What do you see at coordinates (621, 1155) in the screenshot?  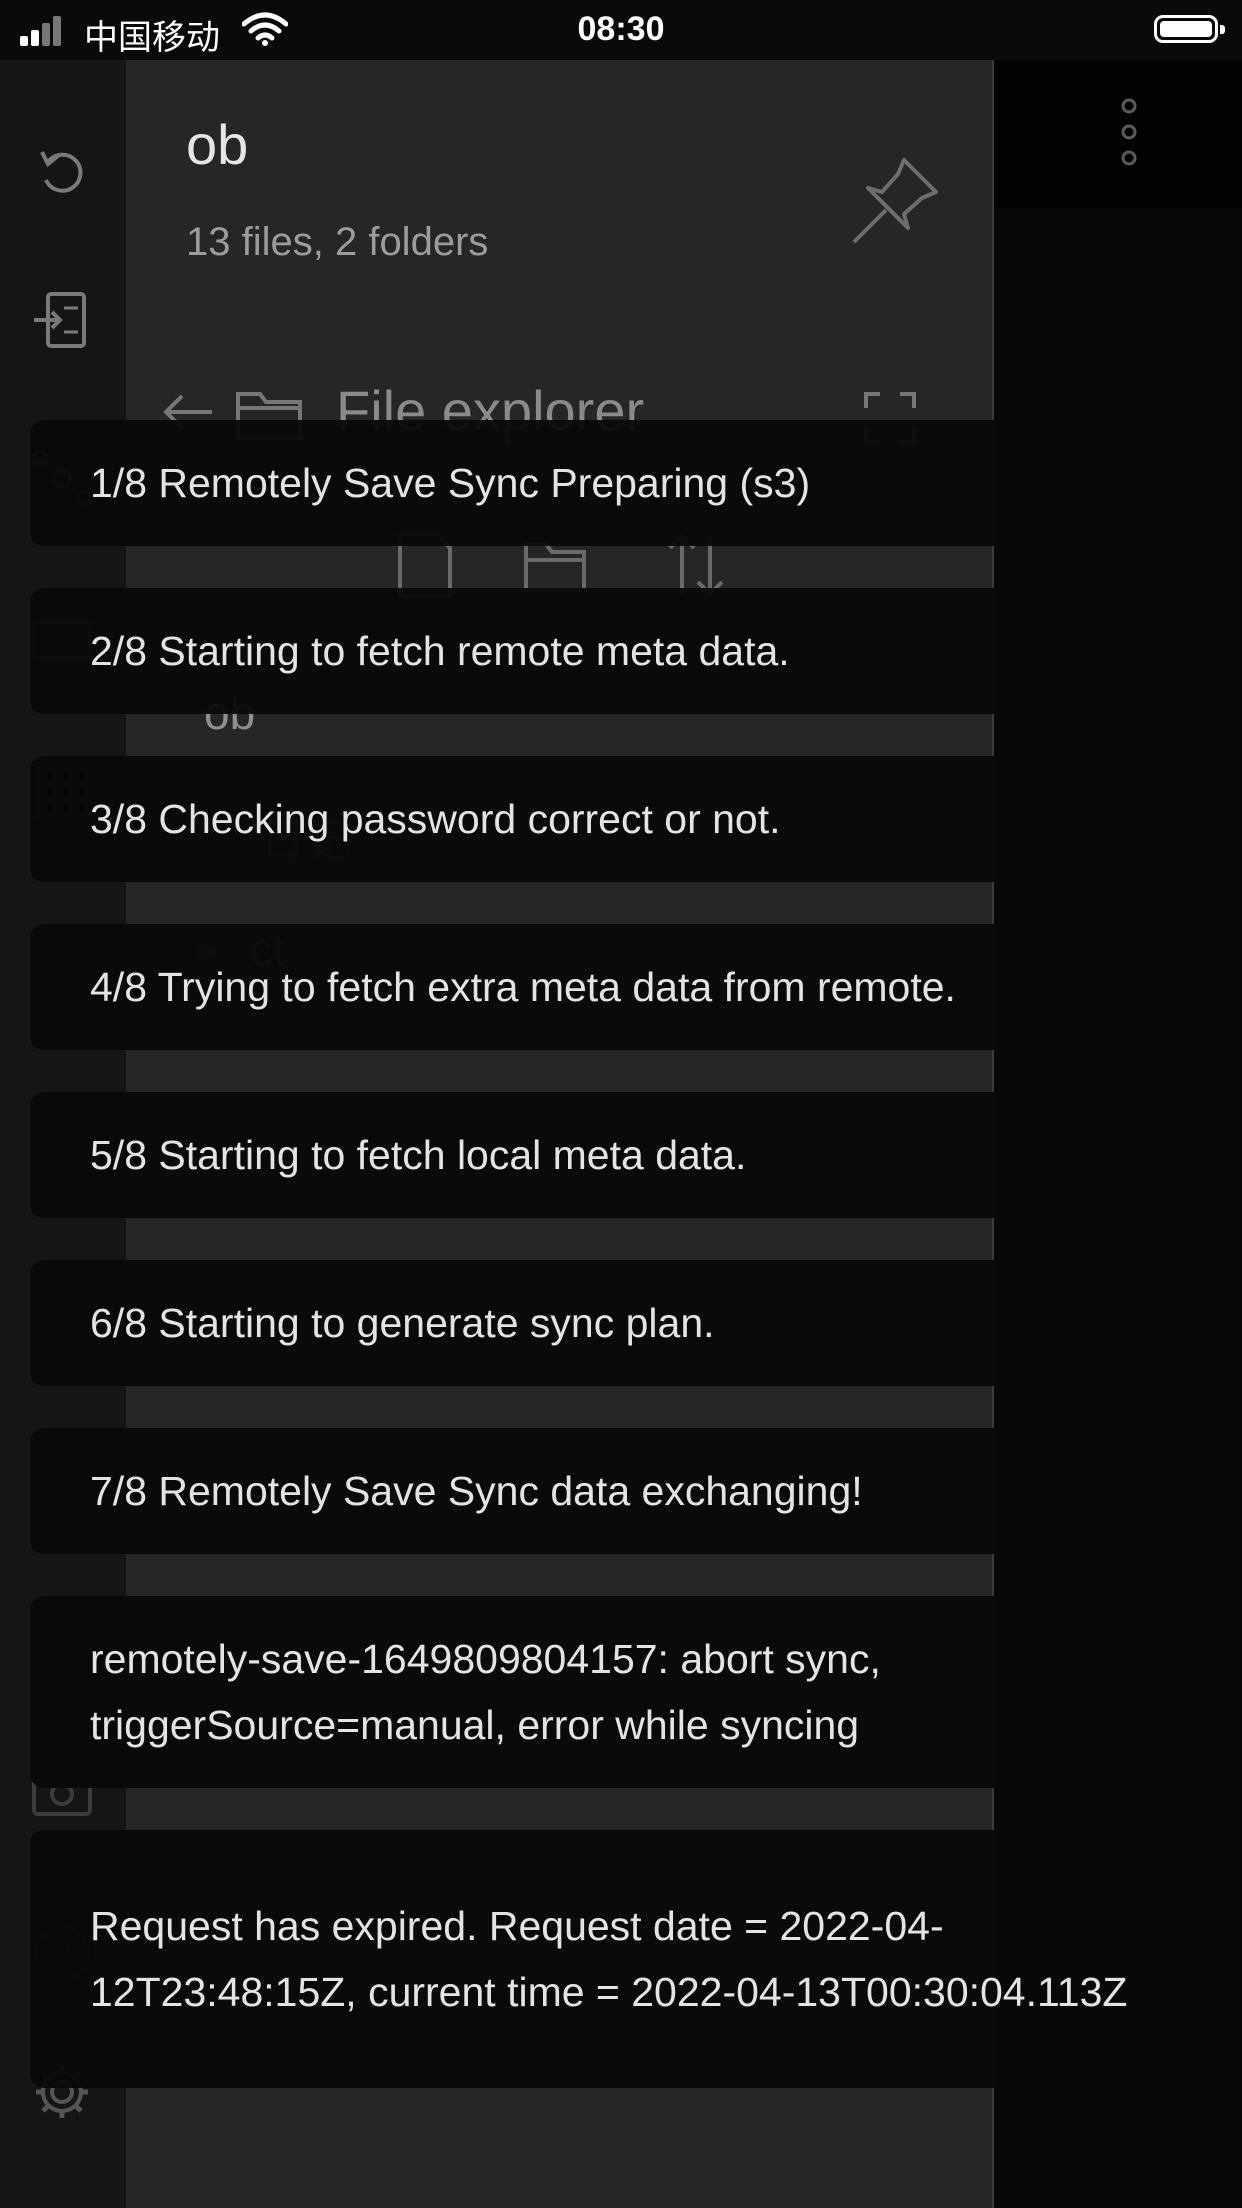 I see `notice: 5/8 Starting to fetch local meta data.` at bounding box center [621, 1155].